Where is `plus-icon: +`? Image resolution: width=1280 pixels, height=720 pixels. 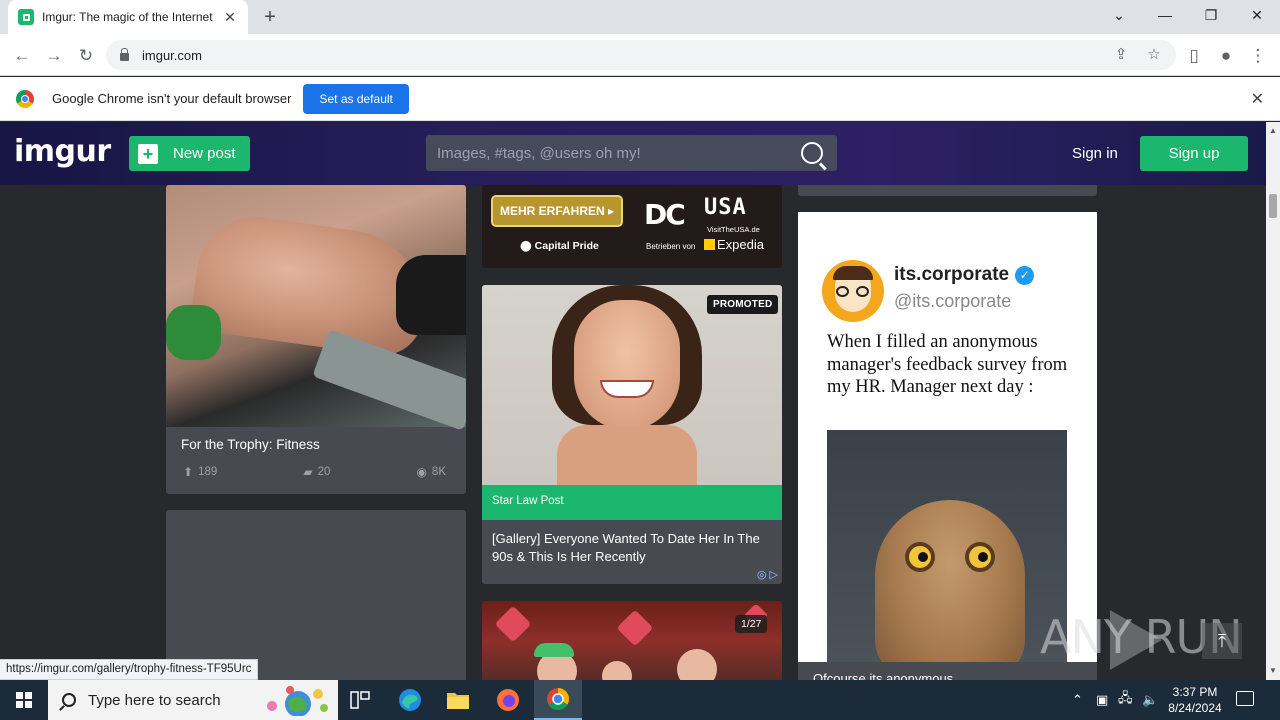
plus-icon: + is located at coordinates (148, 153).